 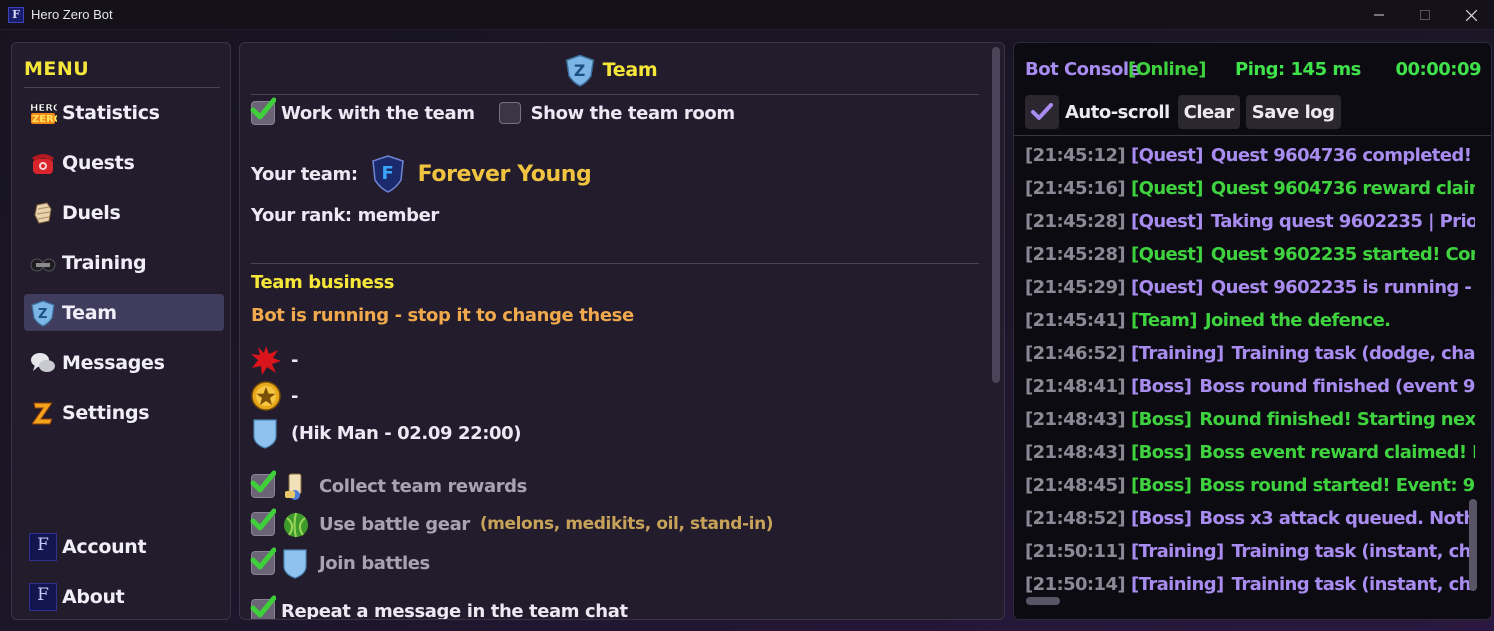 I want to click on maximize-button, so click(x=1425, y=15).